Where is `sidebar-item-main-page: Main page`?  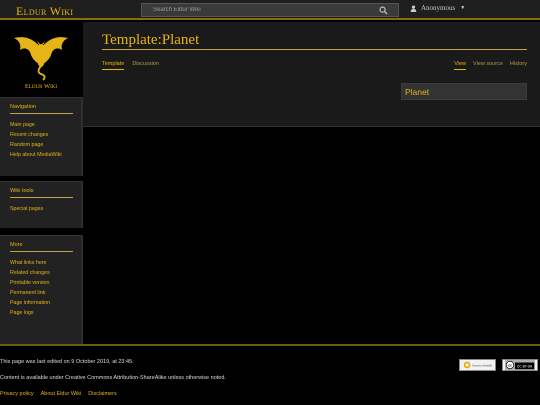 sidebar-item-main-page: Main page is located at coordinates (45, 125).